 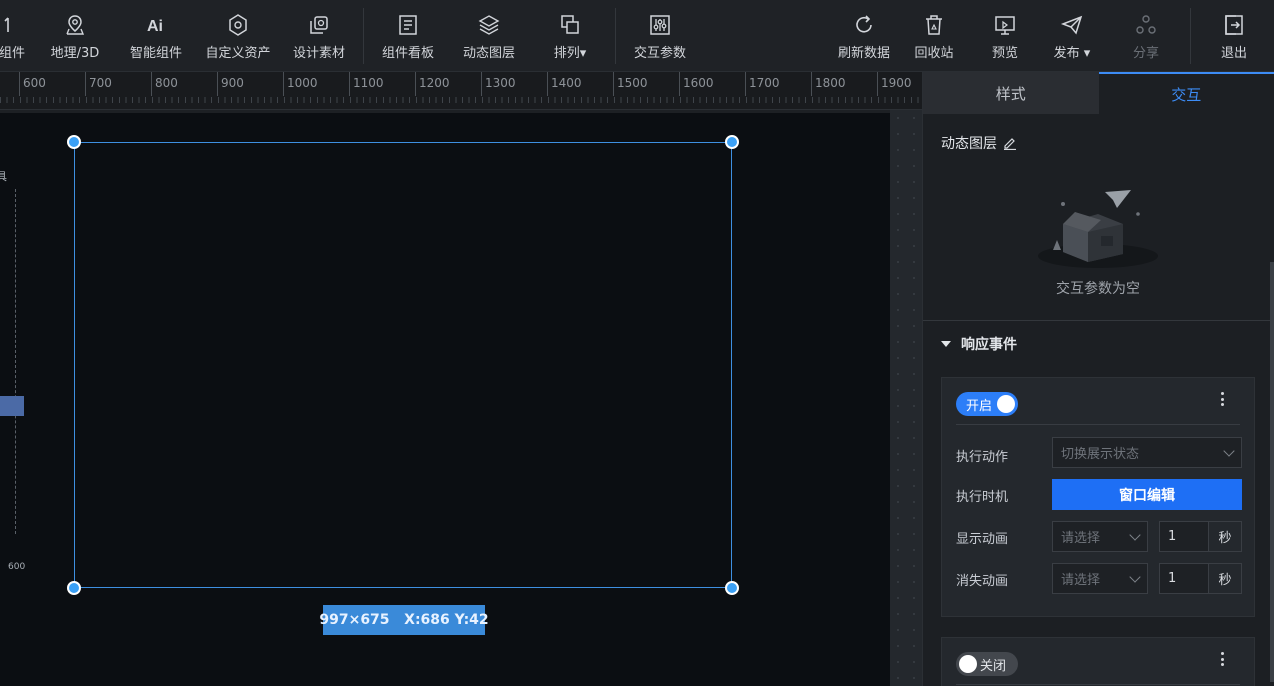 I want to click on panel-tabs: 样式 交互, so click(x=1098, y=93).